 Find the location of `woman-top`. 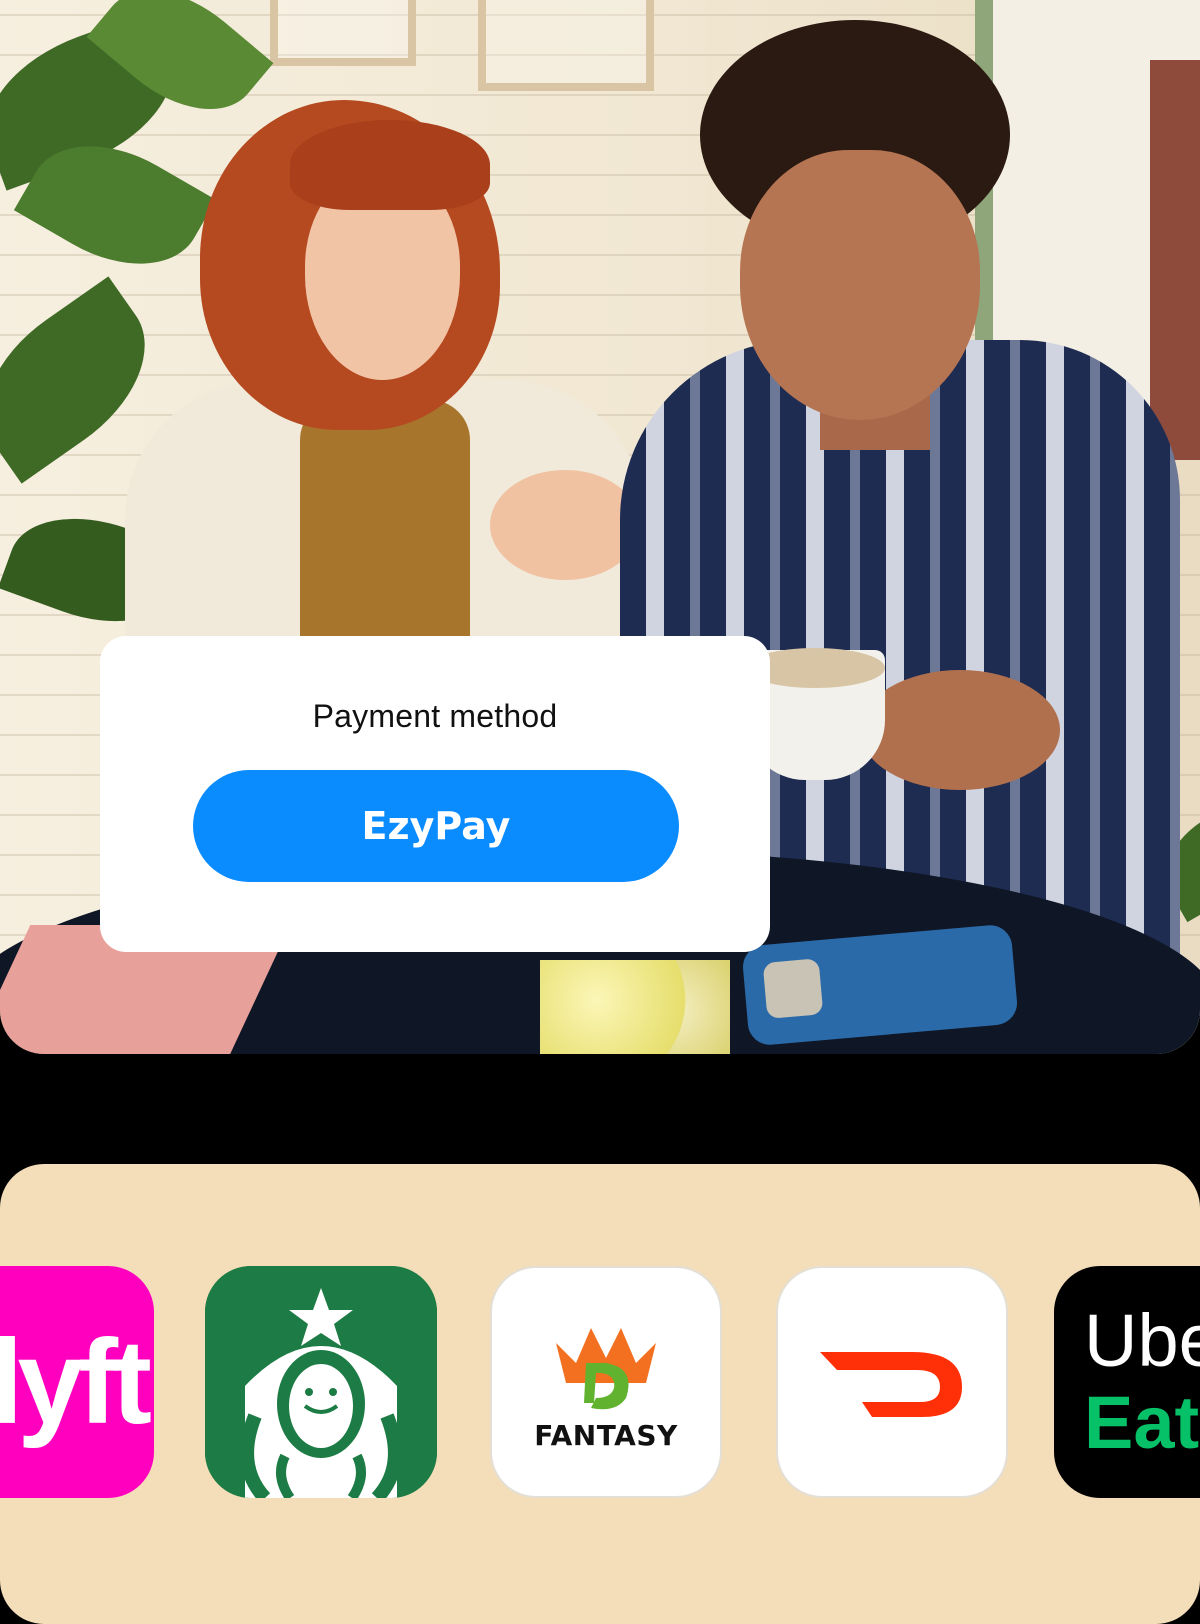

woman-top is located at coordinates (385, 530).